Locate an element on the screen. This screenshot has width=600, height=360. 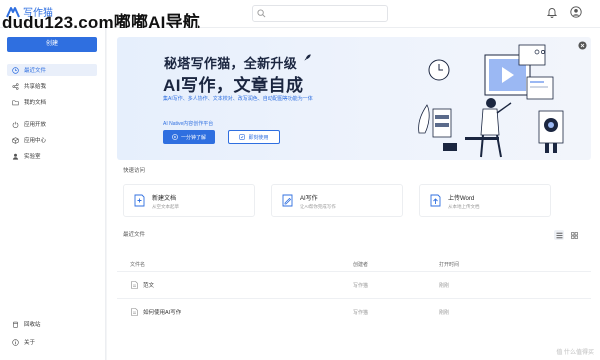
banner-illustration is located at coordinates (491, 101).